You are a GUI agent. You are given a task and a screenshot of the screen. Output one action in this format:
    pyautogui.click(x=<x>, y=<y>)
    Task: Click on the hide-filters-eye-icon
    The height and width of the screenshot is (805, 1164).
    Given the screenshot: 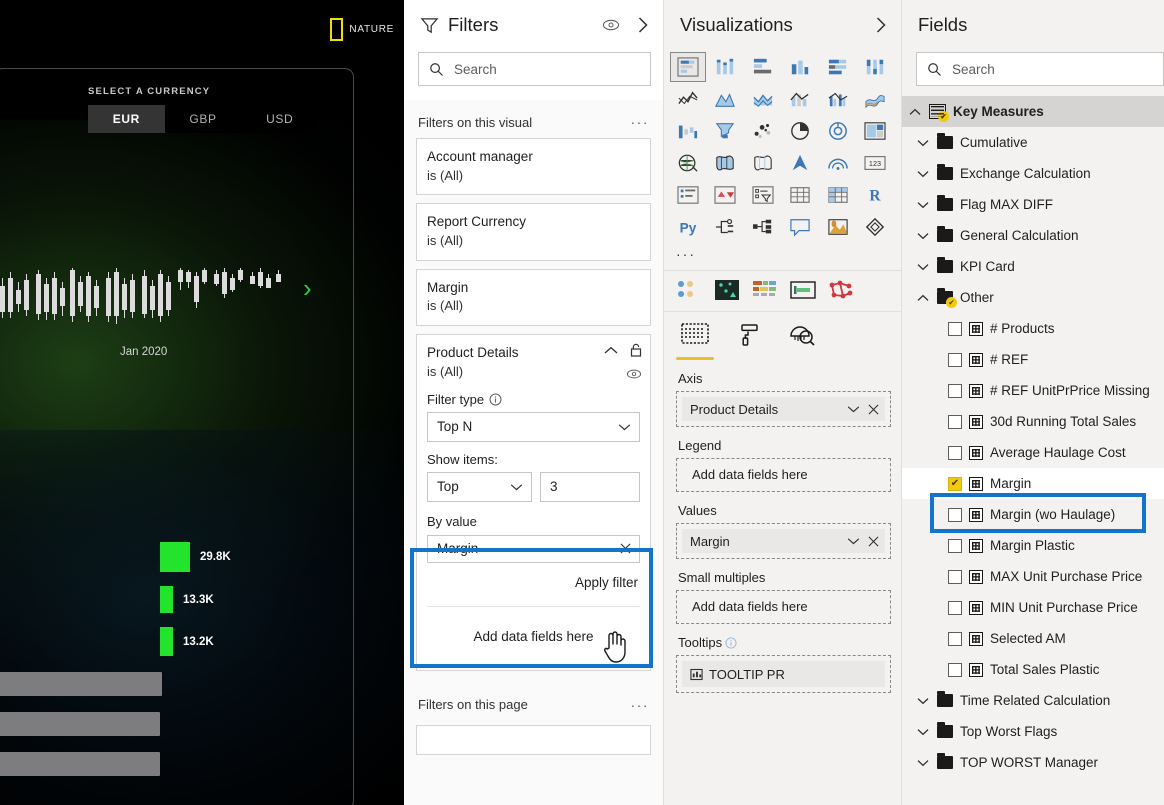 What is the action you would take?
    pyautogui.click(x=611, y=25)
    